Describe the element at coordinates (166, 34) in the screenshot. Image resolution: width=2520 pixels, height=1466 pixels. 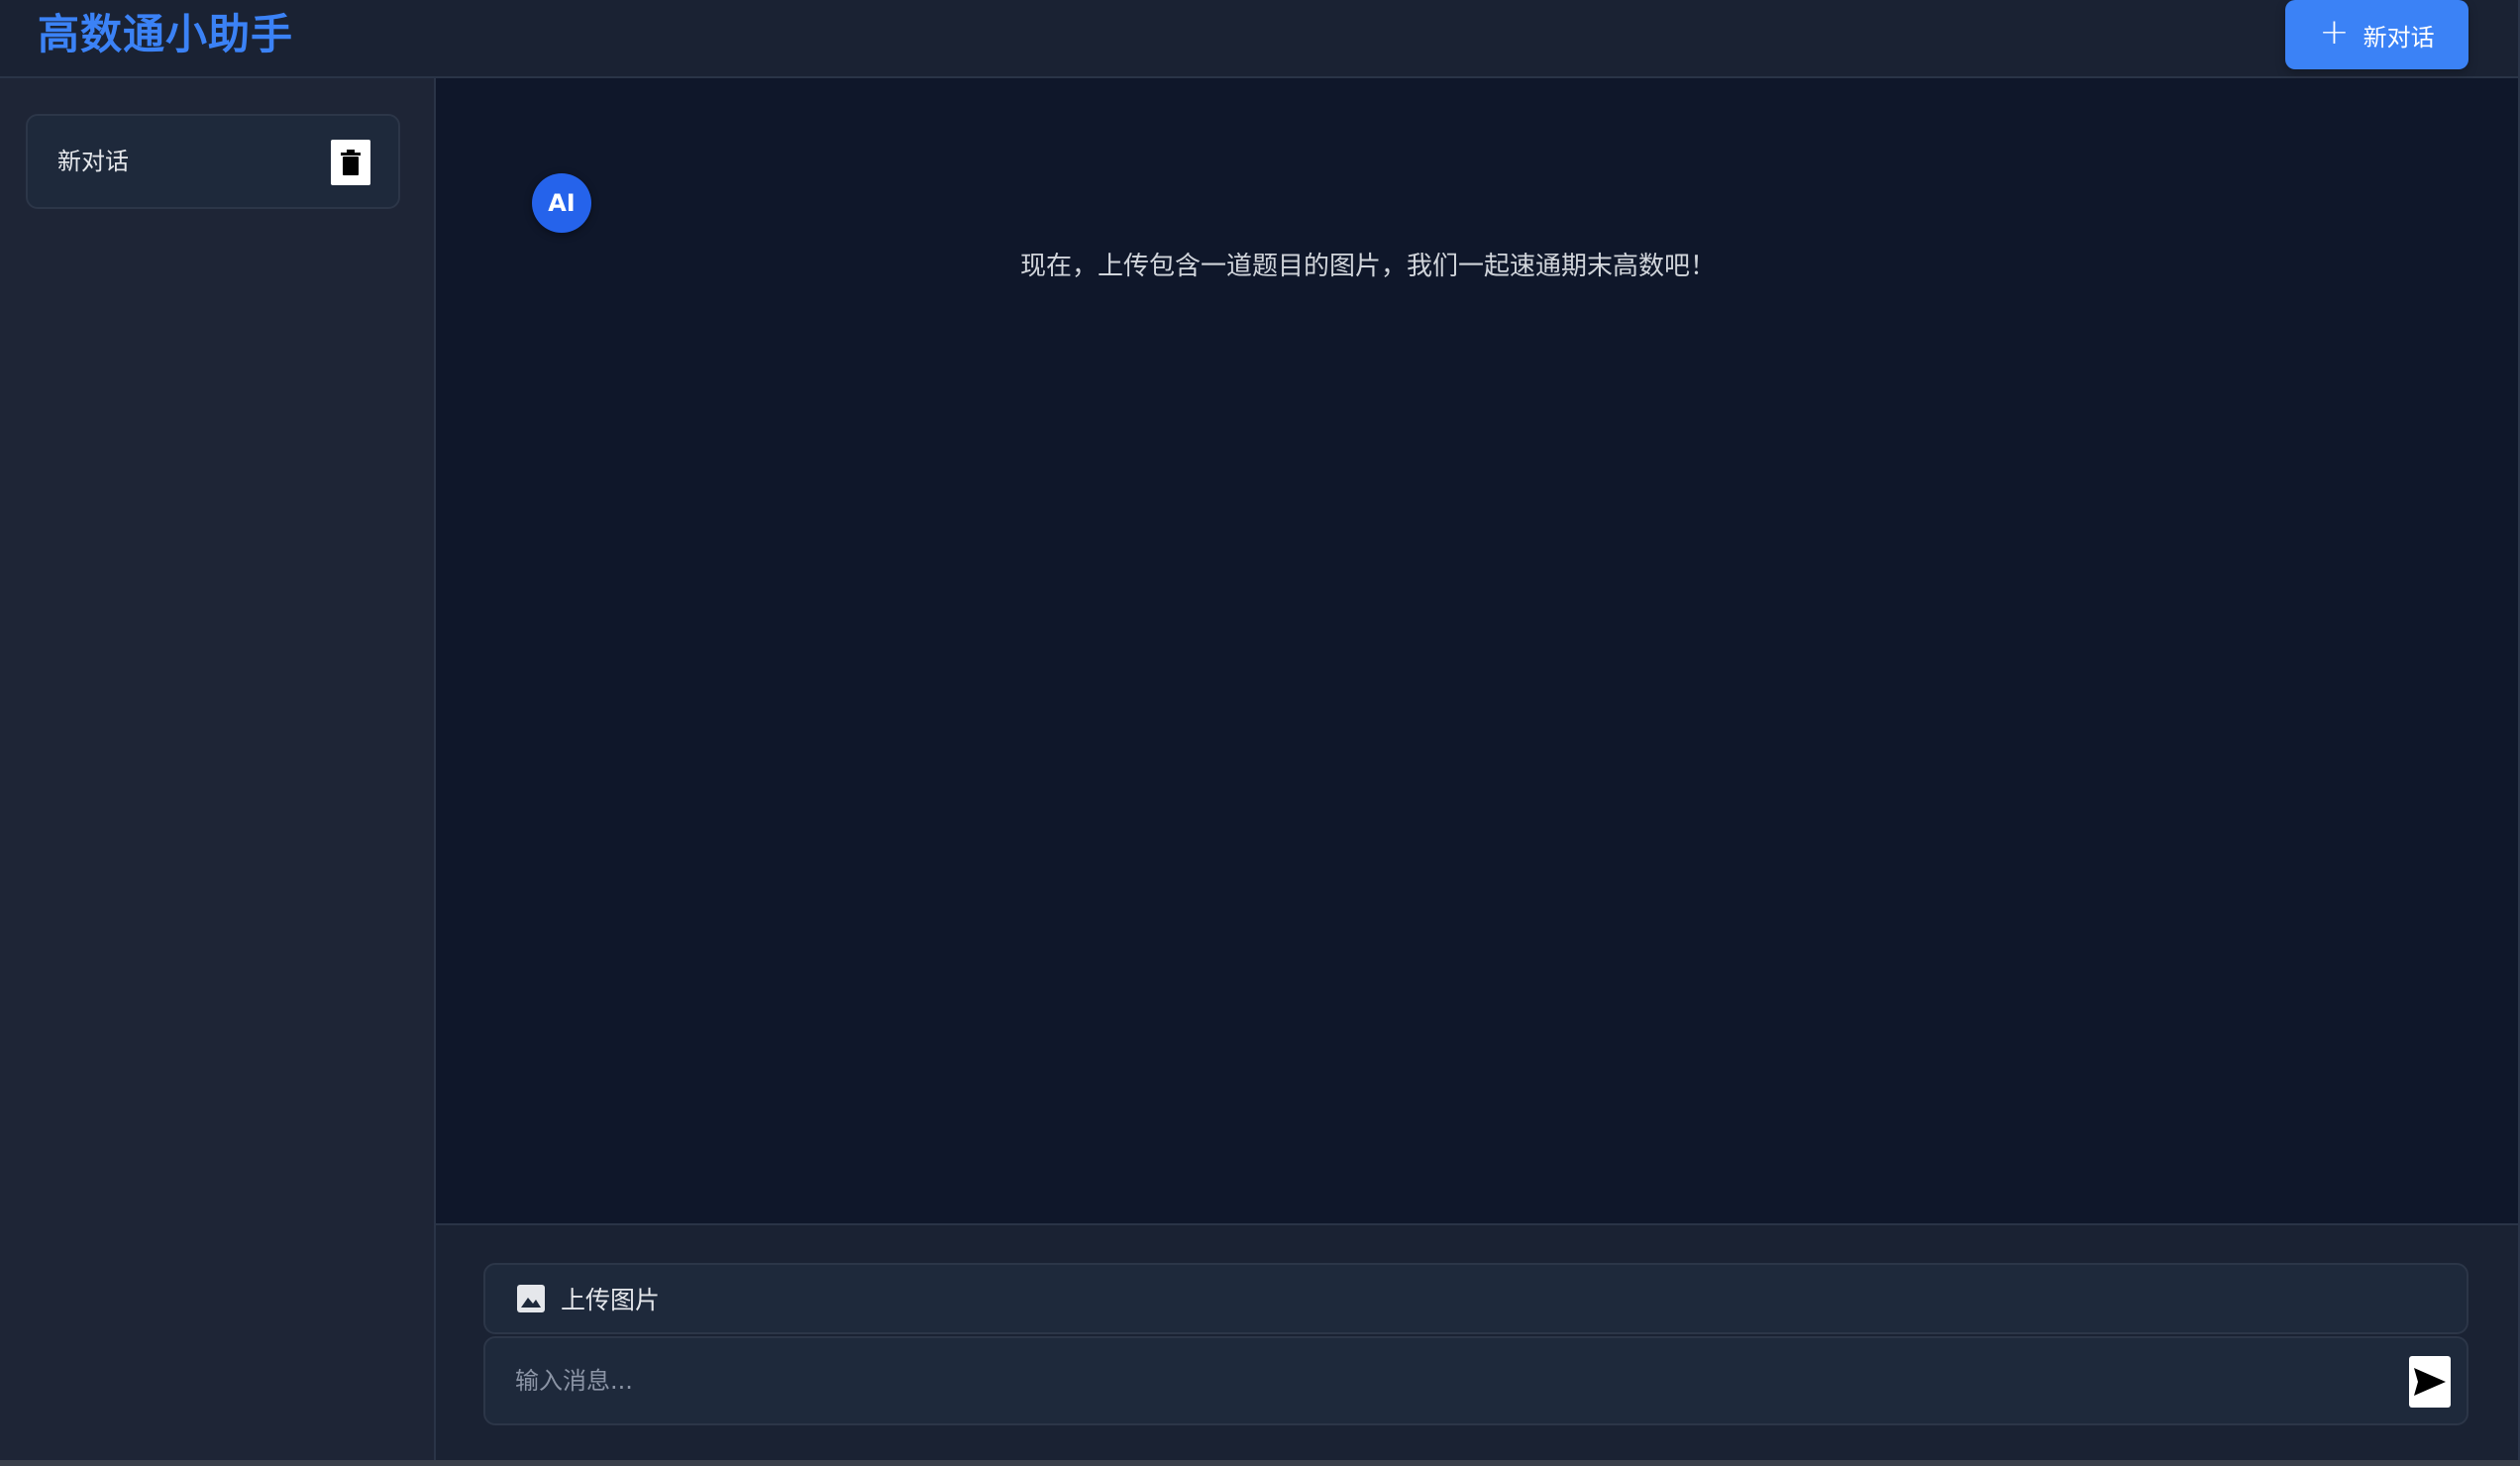
I see `app-title: 高数通小助手` at that location.